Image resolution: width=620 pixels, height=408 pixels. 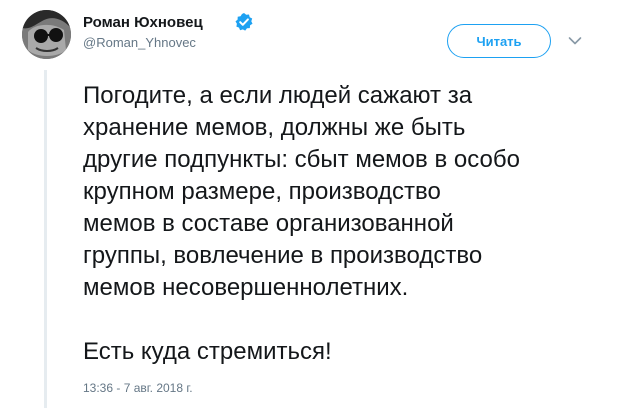 What do you see at coordinates (268, 223) in the screenshot?
I see `tweet-line: мемов в составе организованной` at bounding box center [268, 223].